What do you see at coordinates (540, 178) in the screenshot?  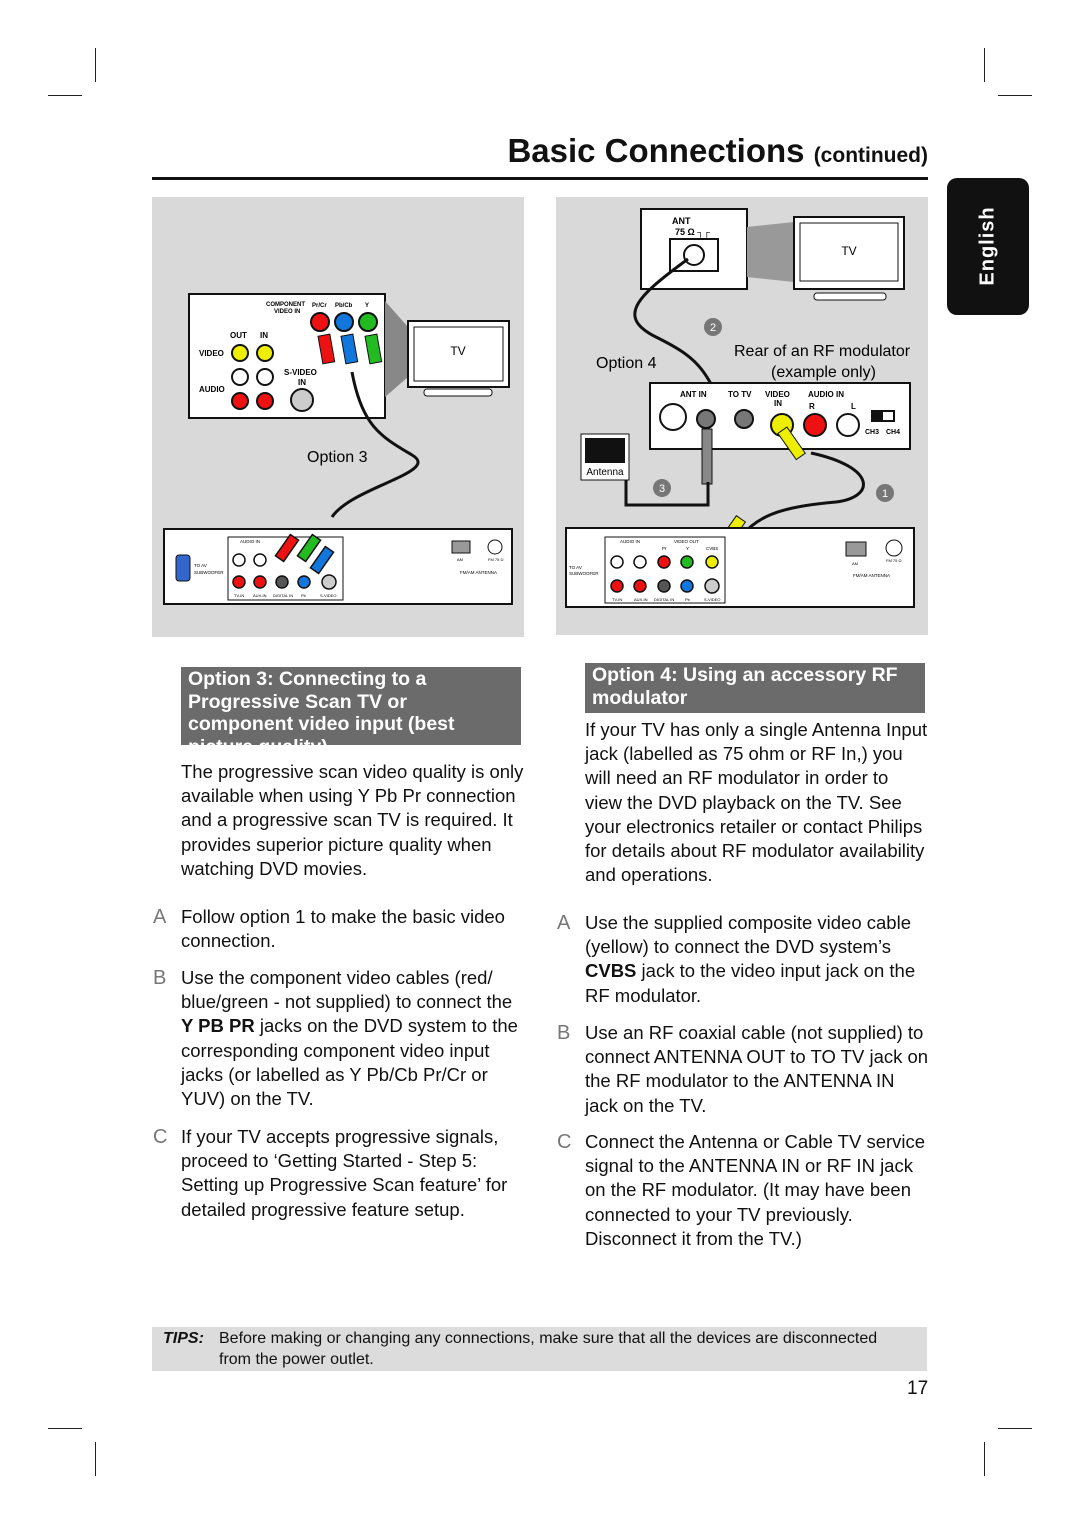 I see `title-rule` at bounding box center [540, 178].